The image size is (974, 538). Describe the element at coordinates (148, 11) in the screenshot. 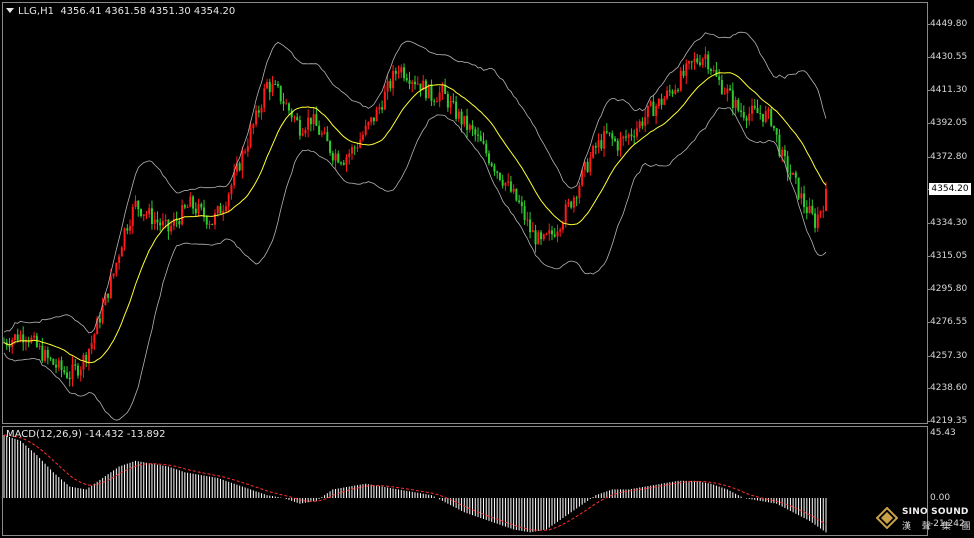

I see `ohlc-values: 4356.41 4361.58 4351.30 4354.20` at that location.